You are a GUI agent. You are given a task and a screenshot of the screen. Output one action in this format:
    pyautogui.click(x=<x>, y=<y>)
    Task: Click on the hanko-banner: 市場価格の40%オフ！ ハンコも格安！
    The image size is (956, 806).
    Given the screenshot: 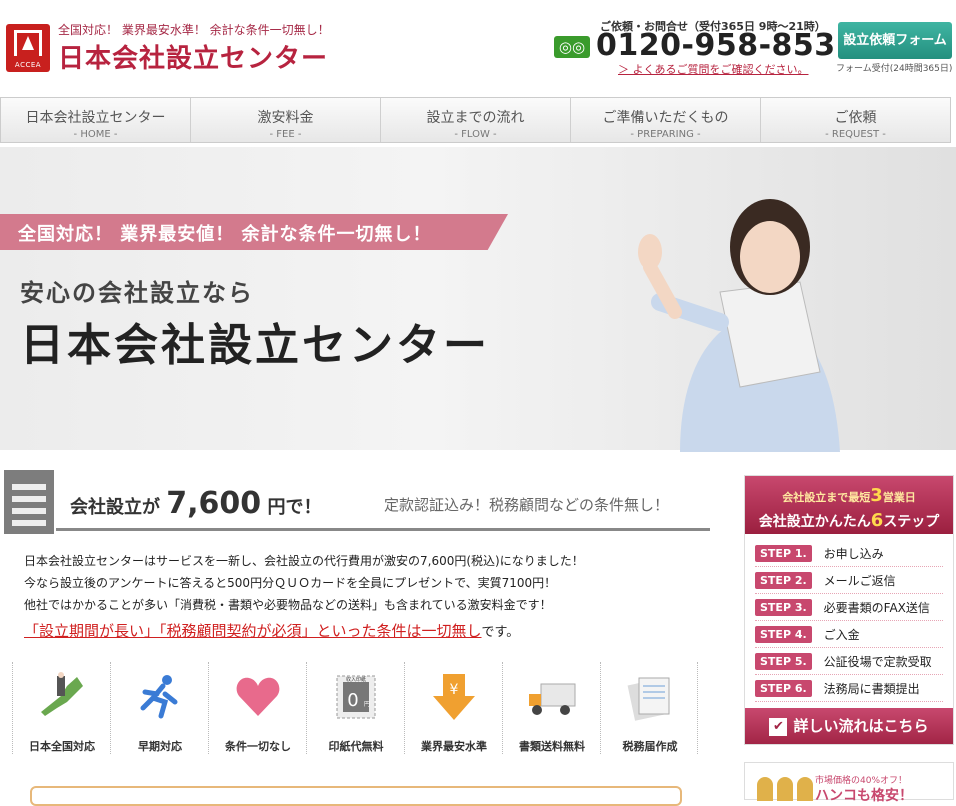 What is the action you would take?
    pyautogui.click(x=849, y=783)
    